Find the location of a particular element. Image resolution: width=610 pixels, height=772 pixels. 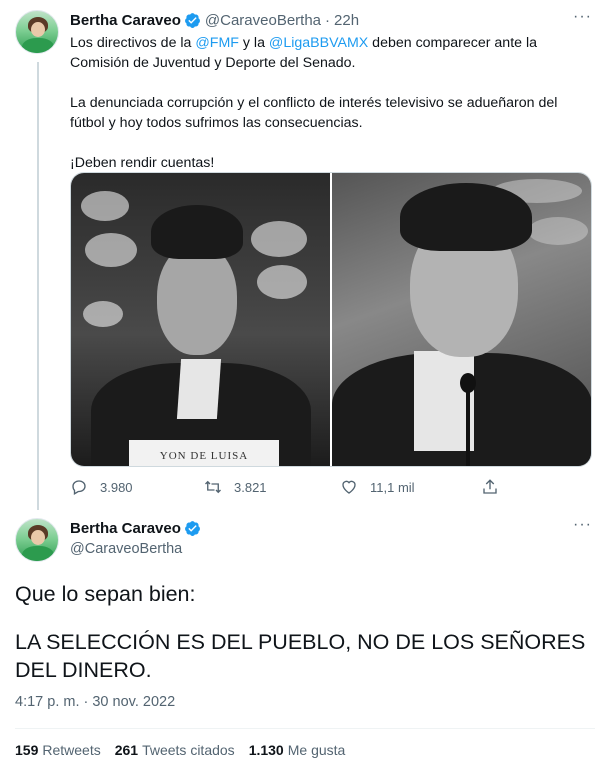

tweet-timestamp: 4:17 p. m. · 30 nov. 2022 is located at coordinates (95, 702).